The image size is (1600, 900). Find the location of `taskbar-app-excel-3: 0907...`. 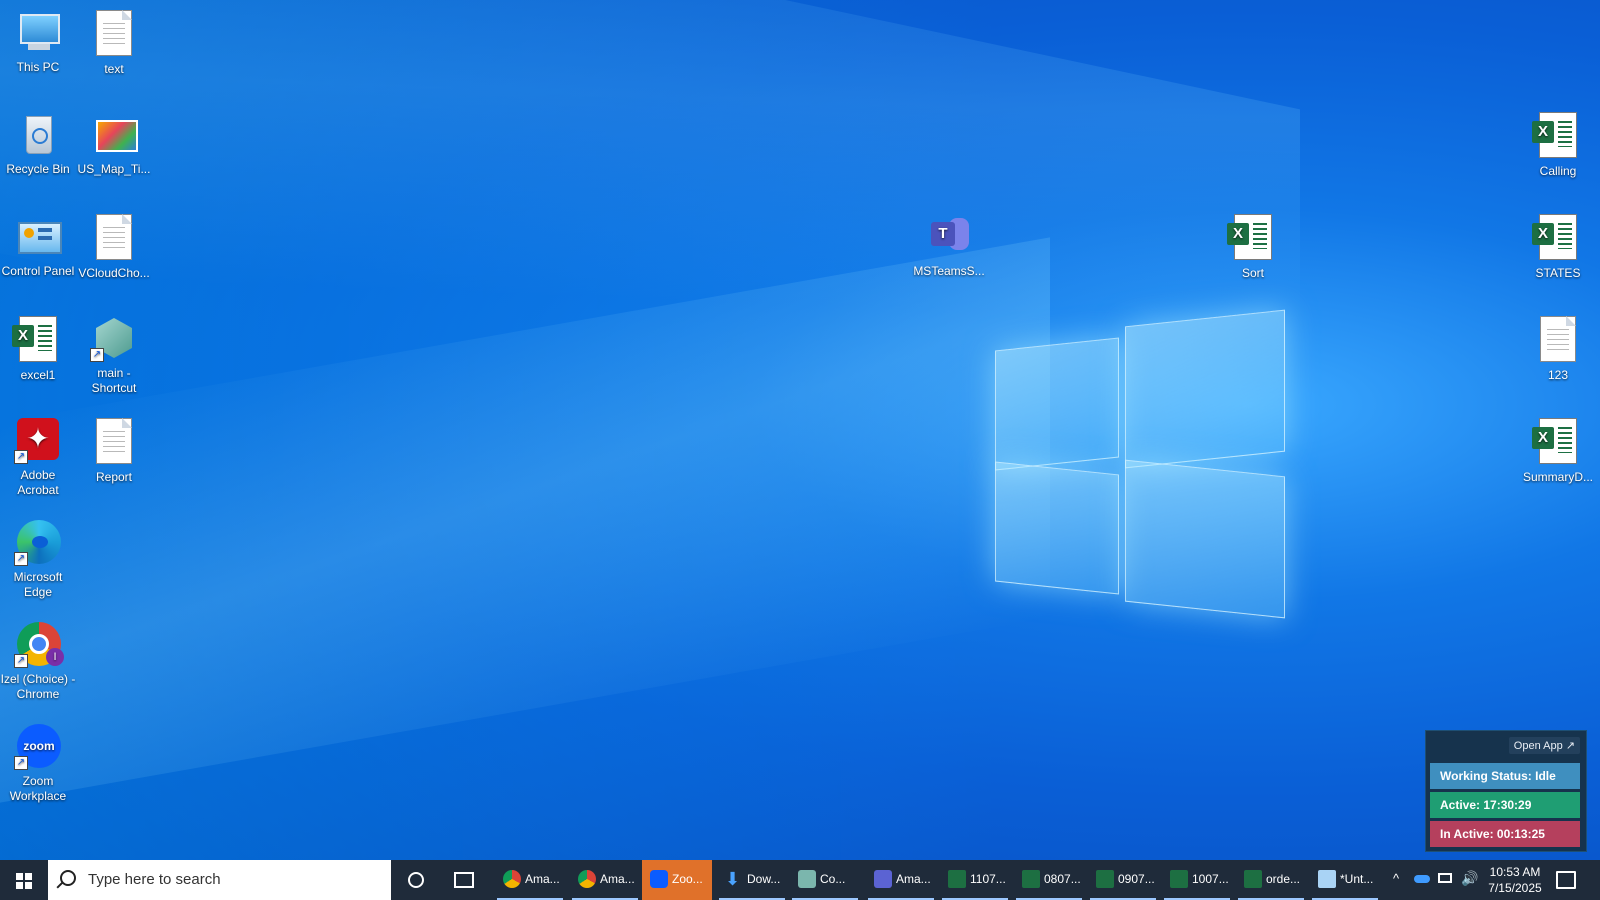

taskbar-app-excel-3: 0907... is located at coordinates (1123, 880).